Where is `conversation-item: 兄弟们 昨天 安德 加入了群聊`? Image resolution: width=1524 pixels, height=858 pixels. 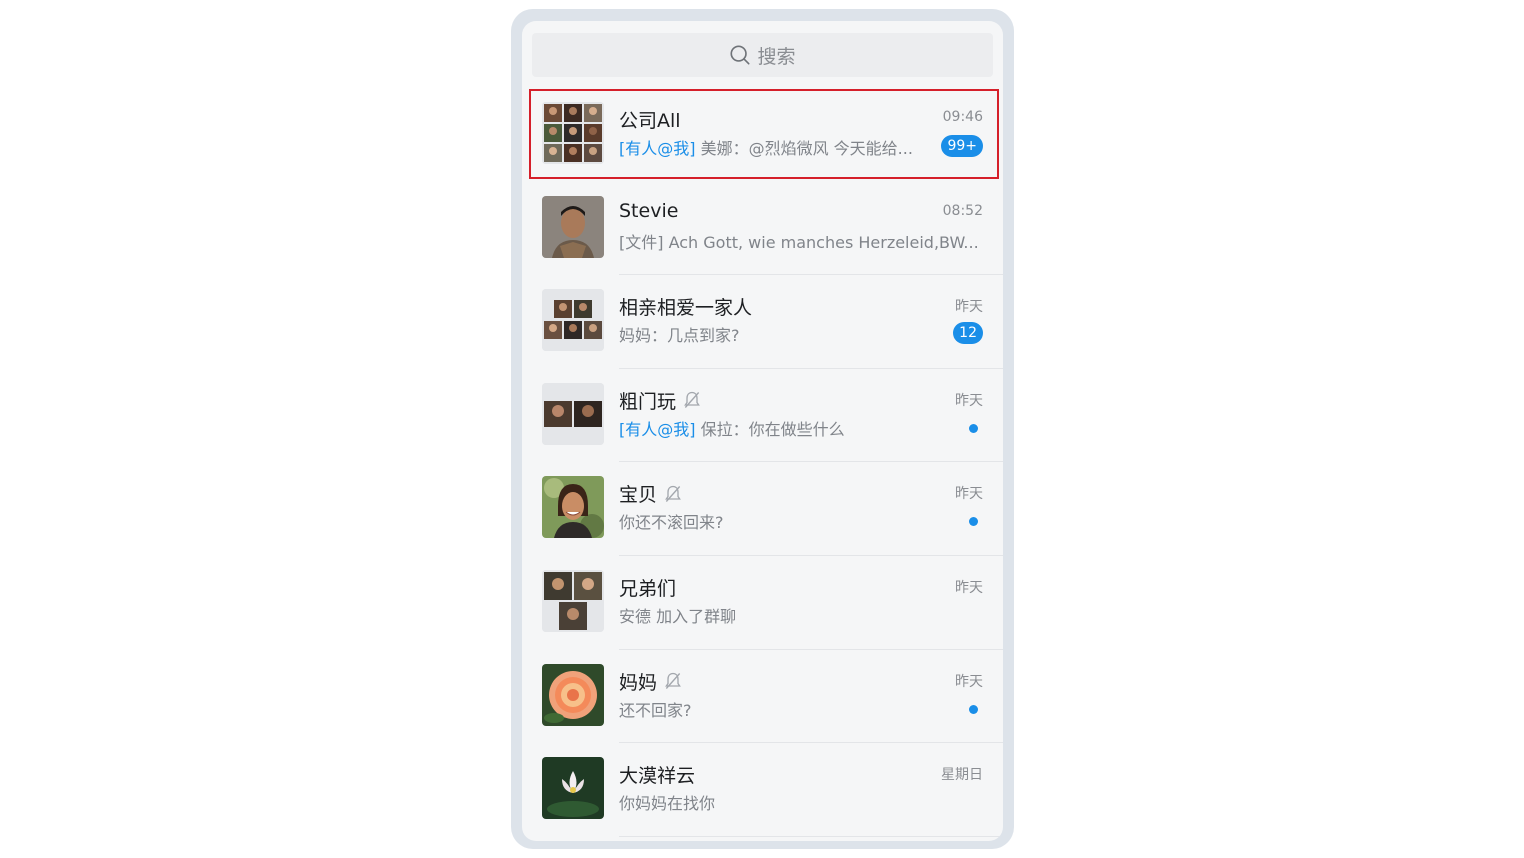
conversation-item: 兄弟们 昨天 安德 加入了群聊 is located at coordinates (762, 603).